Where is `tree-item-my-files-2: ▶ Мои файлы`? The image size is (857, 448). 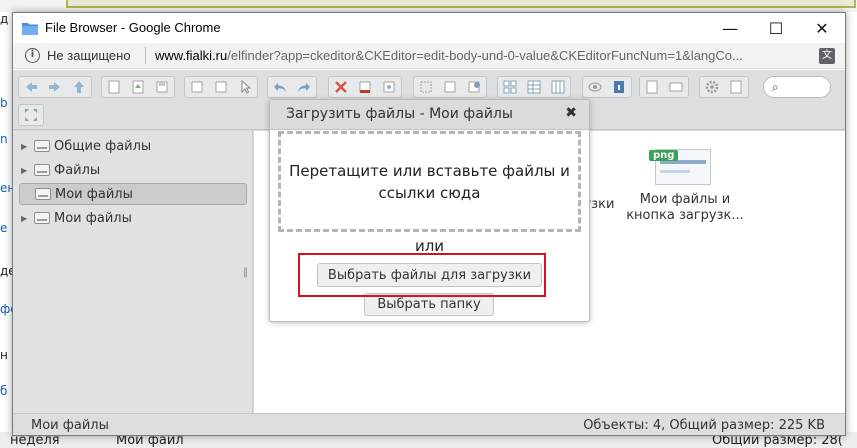 tree-item-my-files-2: ▶ Мои файлы is located at coordinates (133, 218).